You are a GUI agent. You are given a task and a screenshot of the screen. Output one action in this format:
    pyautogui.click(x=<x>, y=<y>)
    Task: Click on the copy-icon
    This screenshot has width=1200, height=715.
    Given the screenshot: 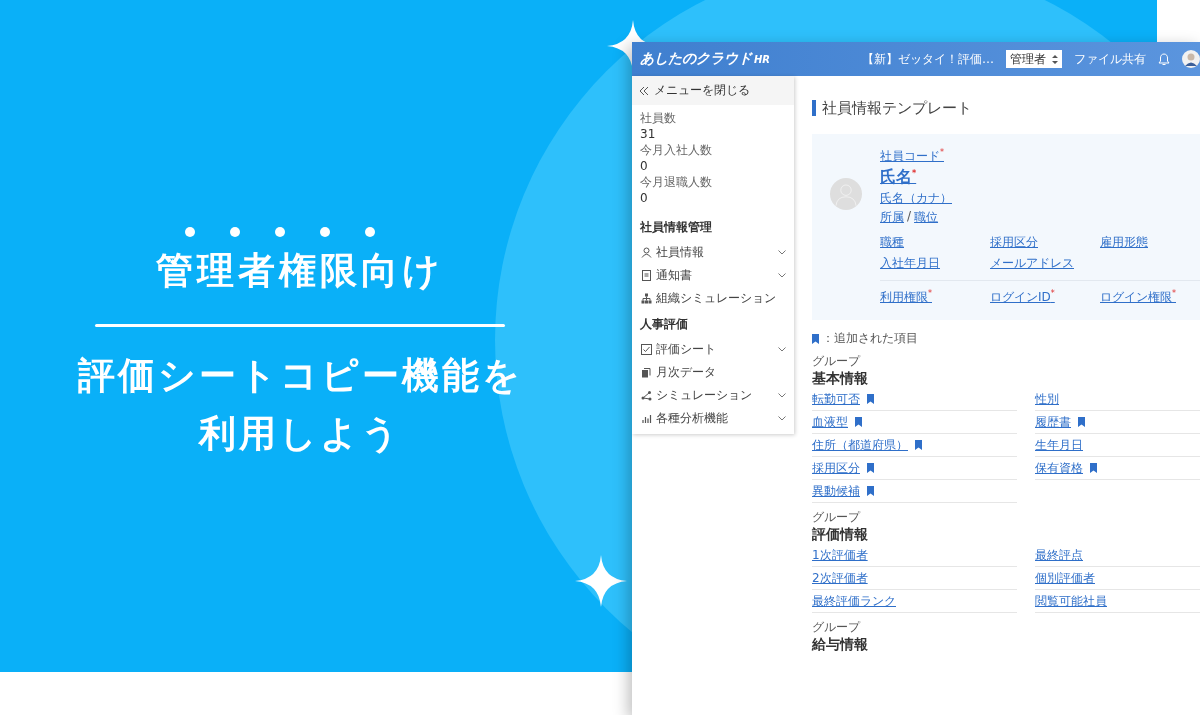 What is the action you would take?
    pyautogui.click(x=646, y=372)
    